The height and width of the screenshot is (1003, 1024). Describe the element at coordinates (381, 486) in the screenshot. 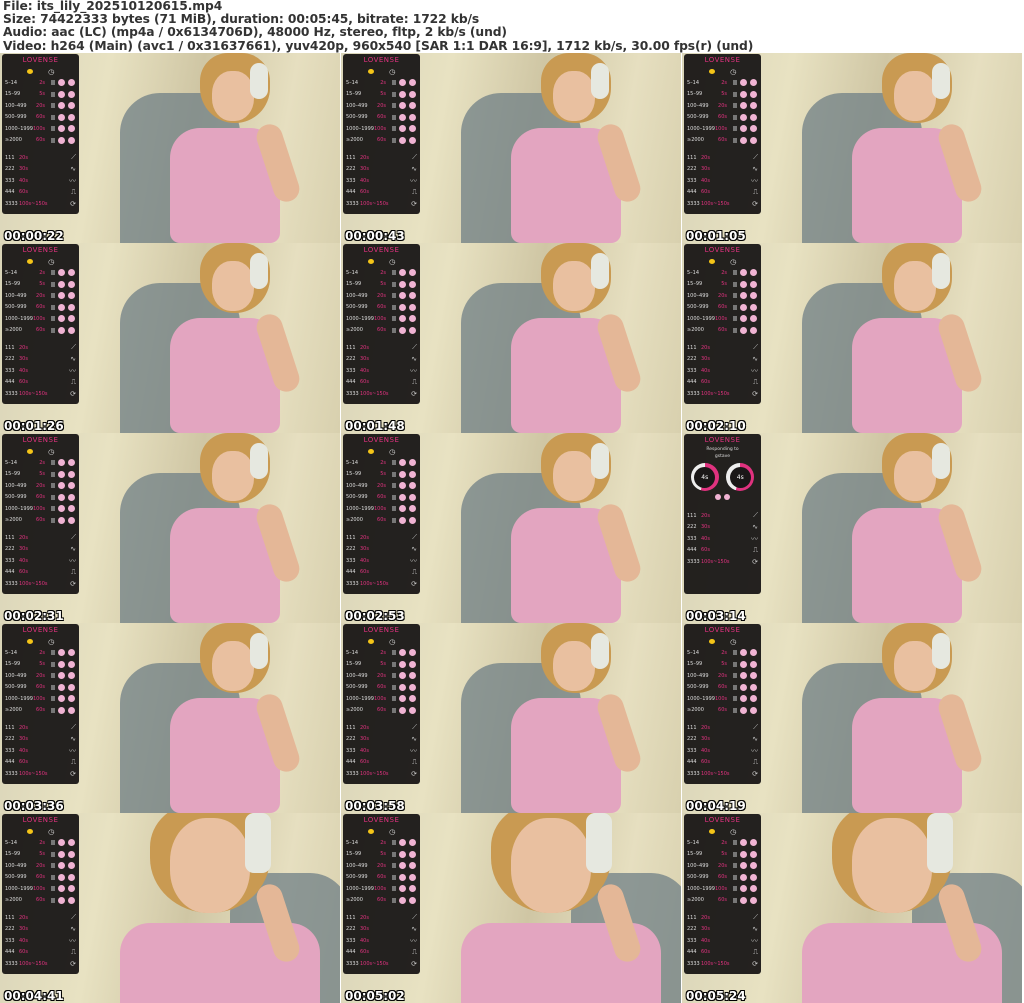

I see `level-row: 100–499 20s` at that location.